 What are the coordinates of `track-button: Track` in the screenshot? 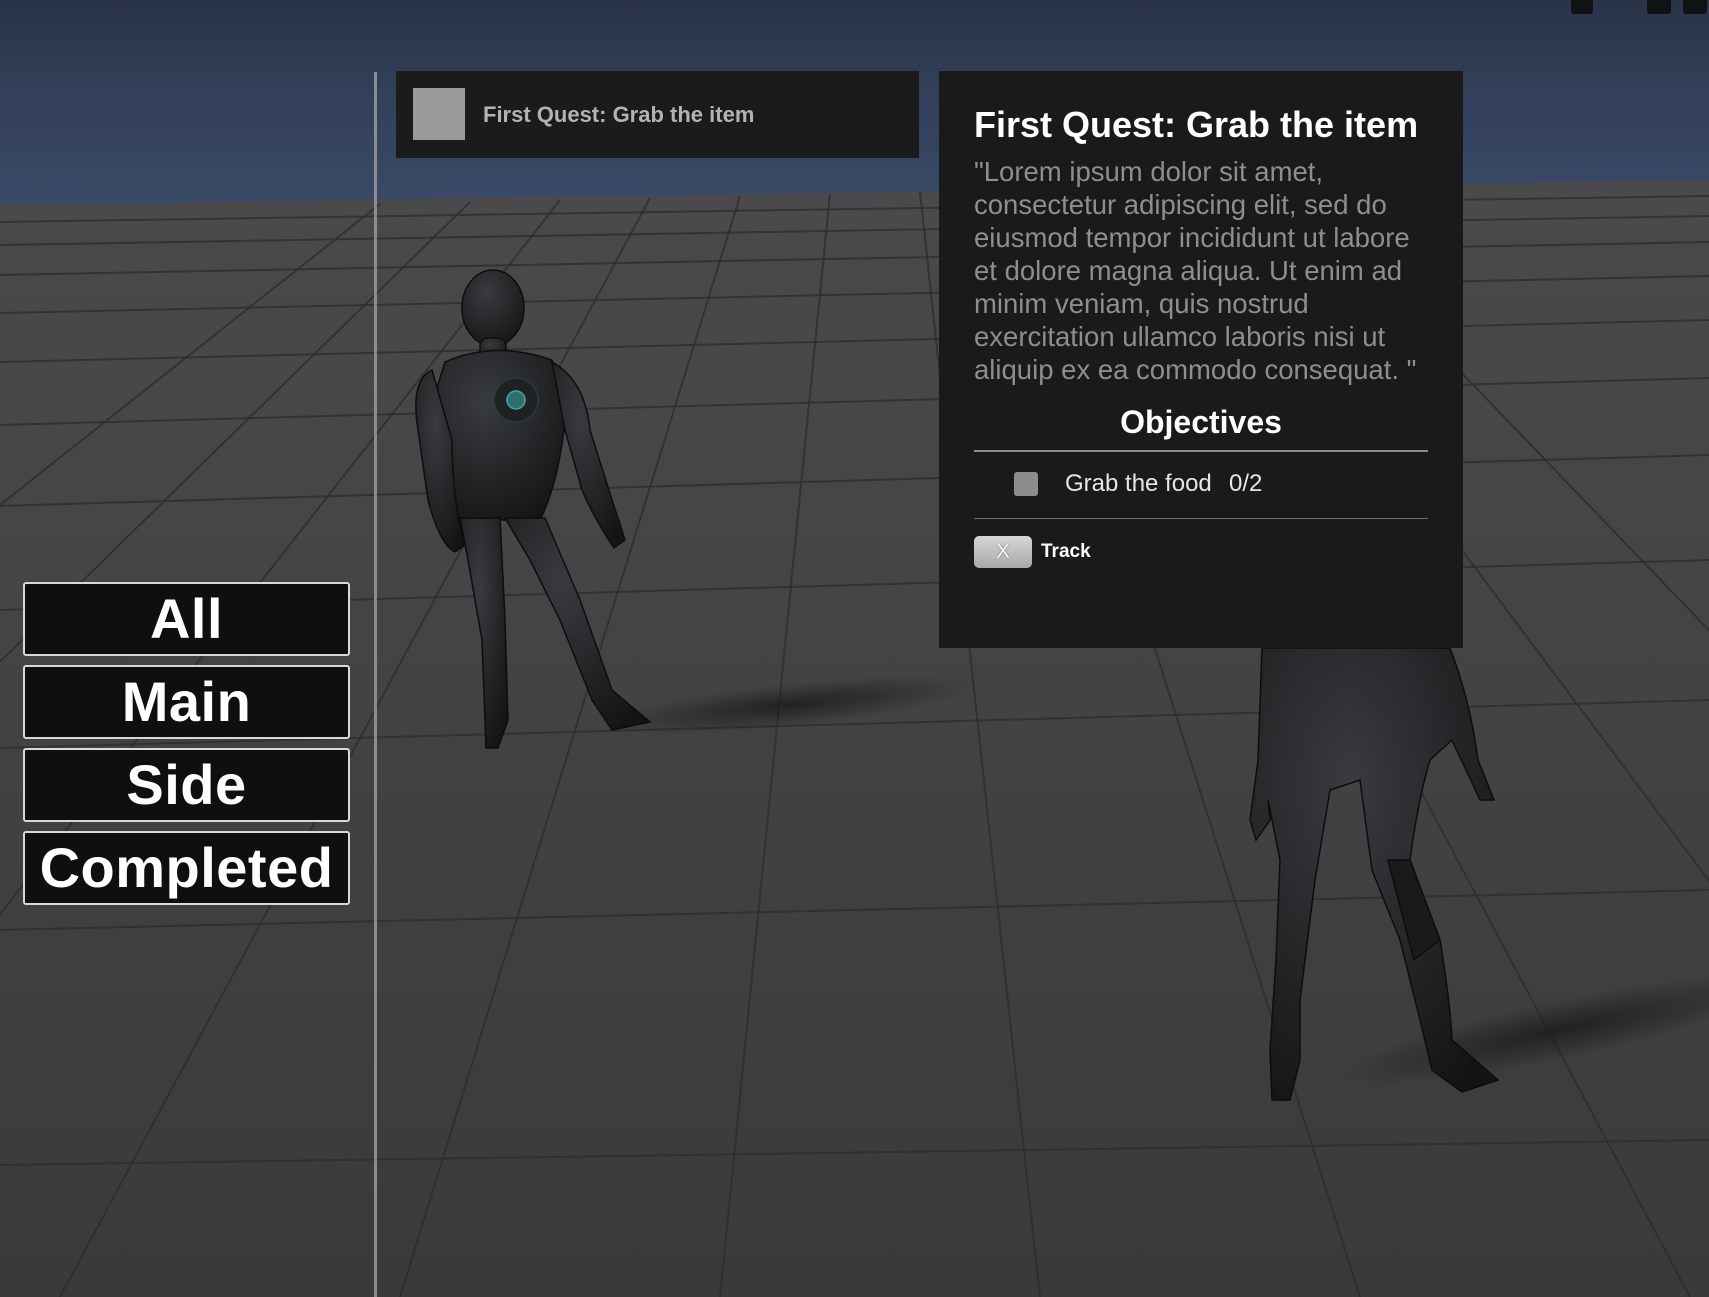 It's located at (1066, 552).